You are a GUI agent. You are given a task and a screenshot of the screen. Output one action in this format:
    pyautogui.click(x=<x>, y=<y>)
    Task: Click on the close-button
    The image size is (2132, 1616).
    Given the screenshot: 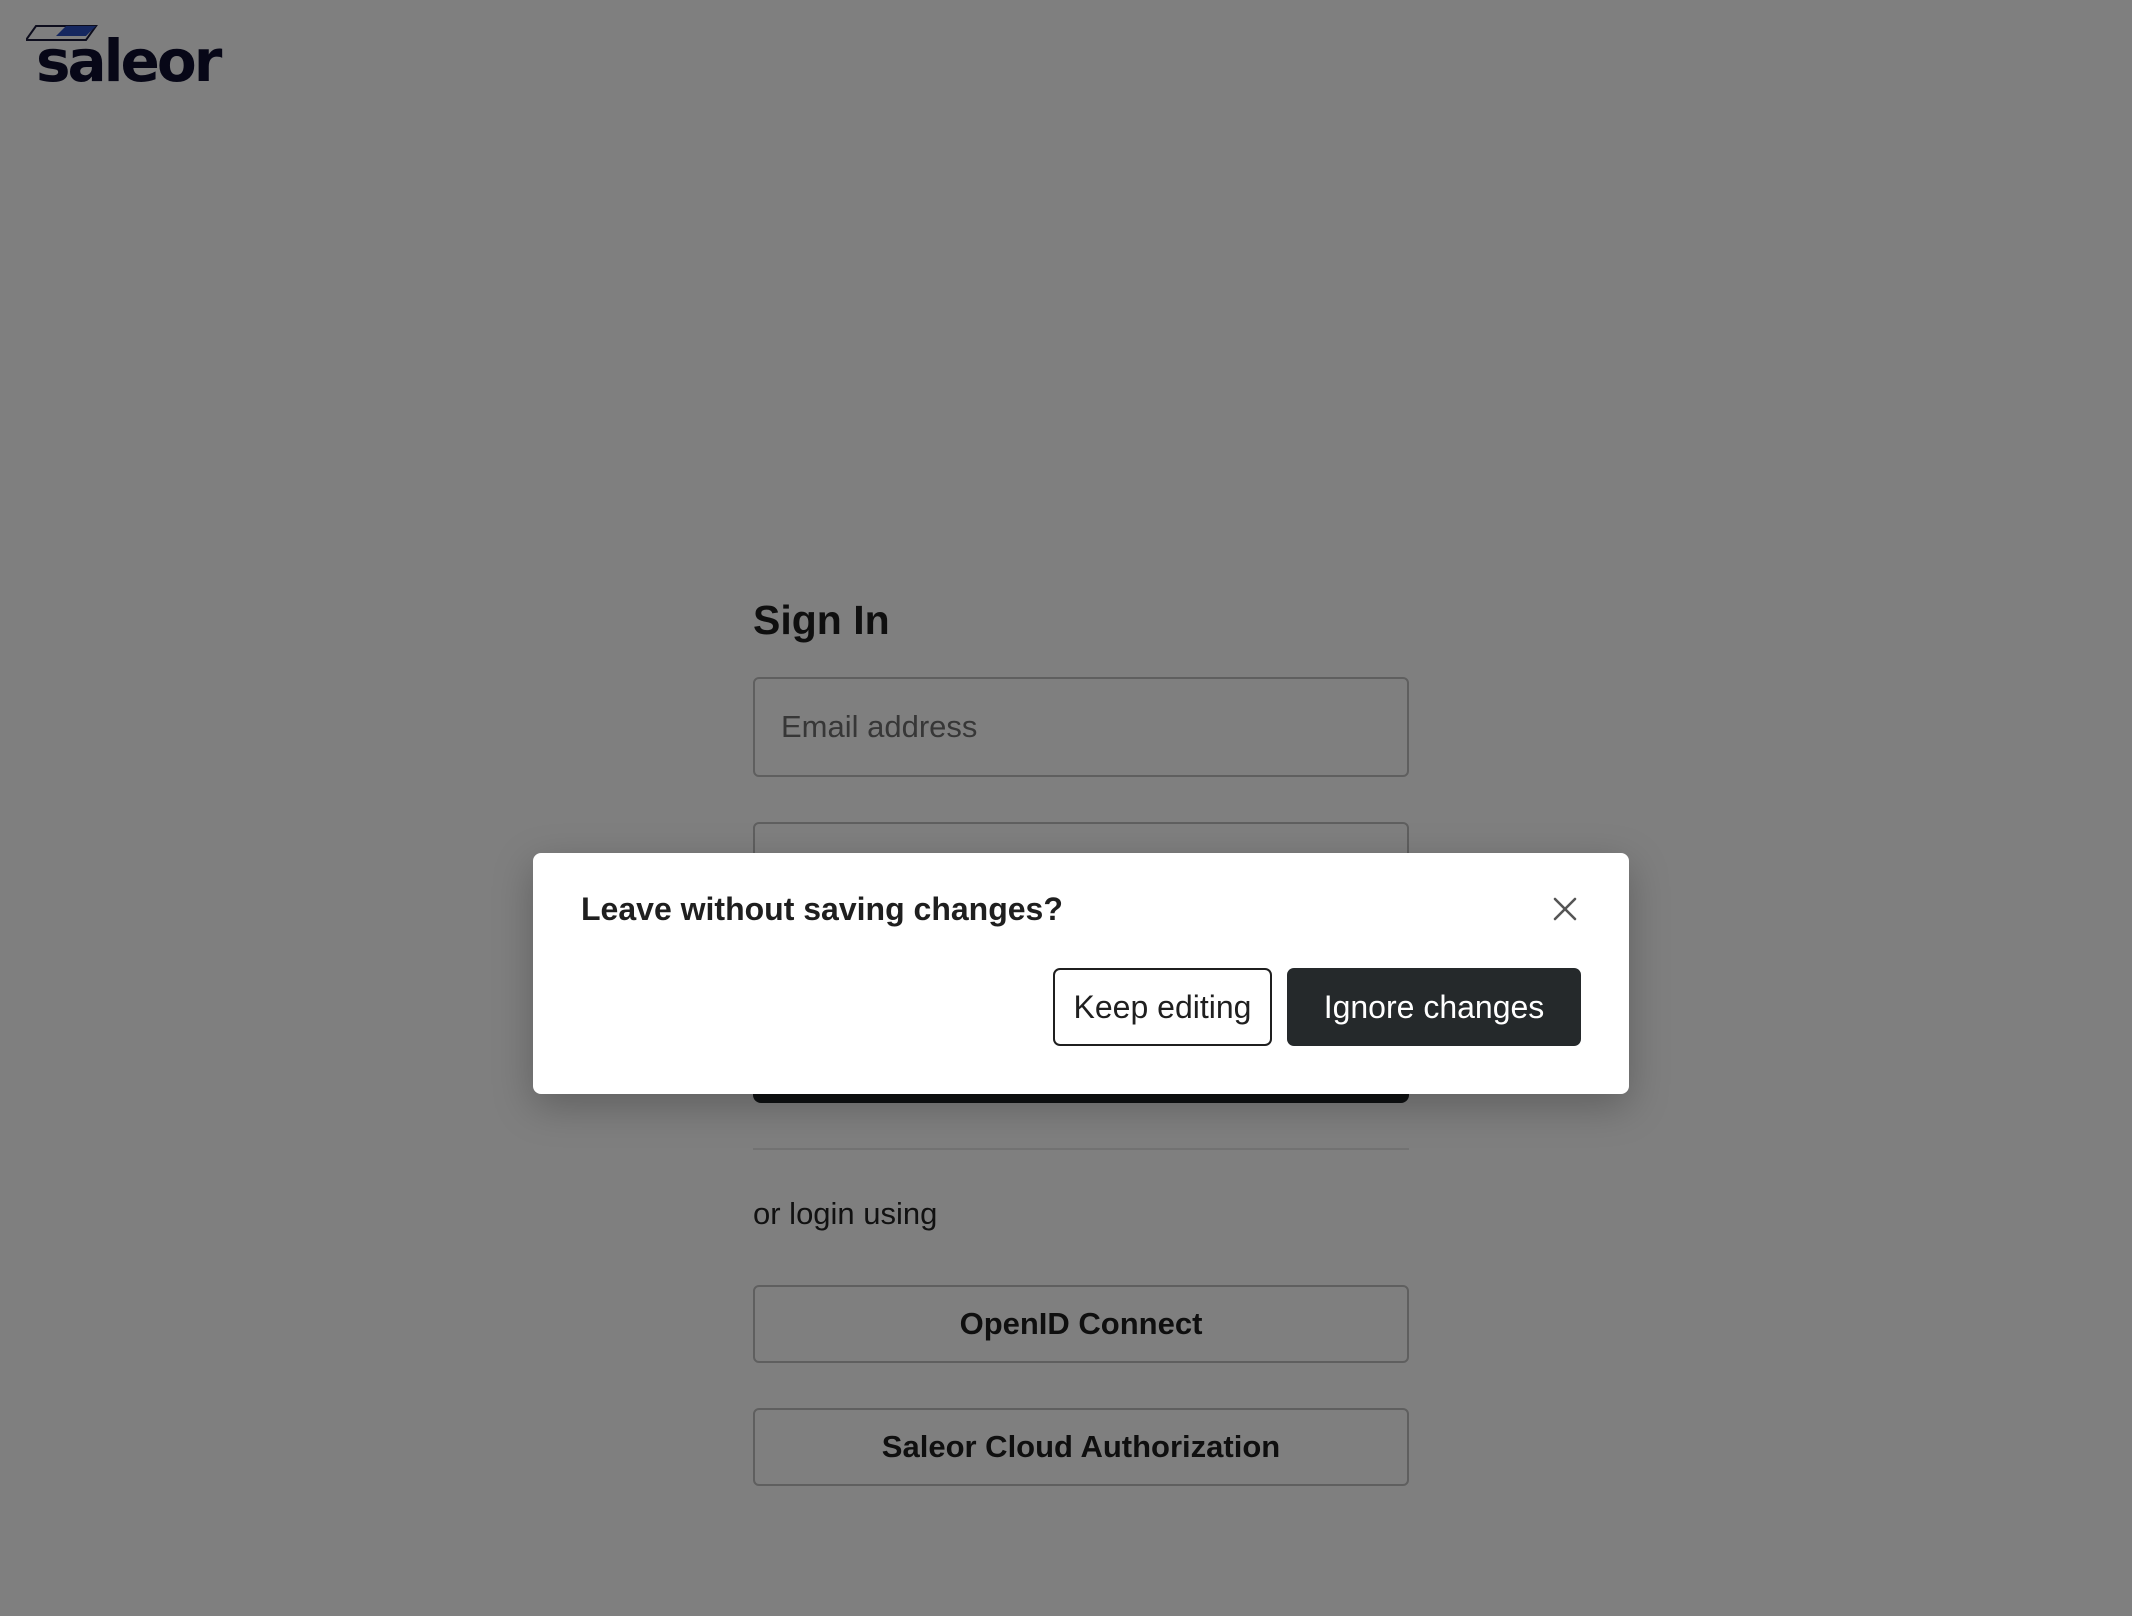 What is the action you would take?
    pyautogui.click(x=1565, y=909)
    